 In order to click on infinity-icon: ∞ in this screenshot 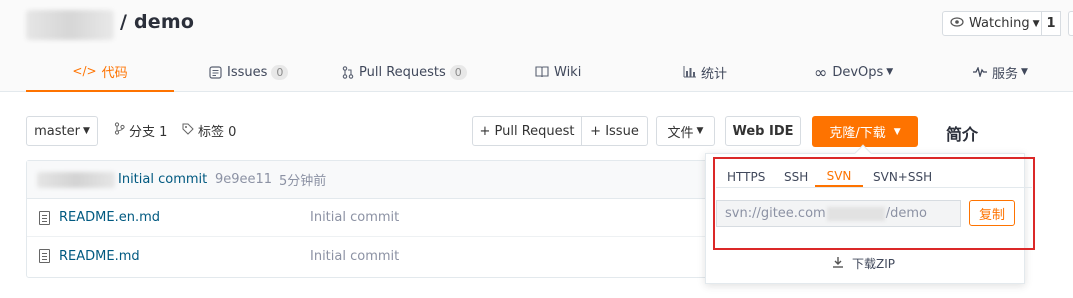, I will do `click(821, 72)`.